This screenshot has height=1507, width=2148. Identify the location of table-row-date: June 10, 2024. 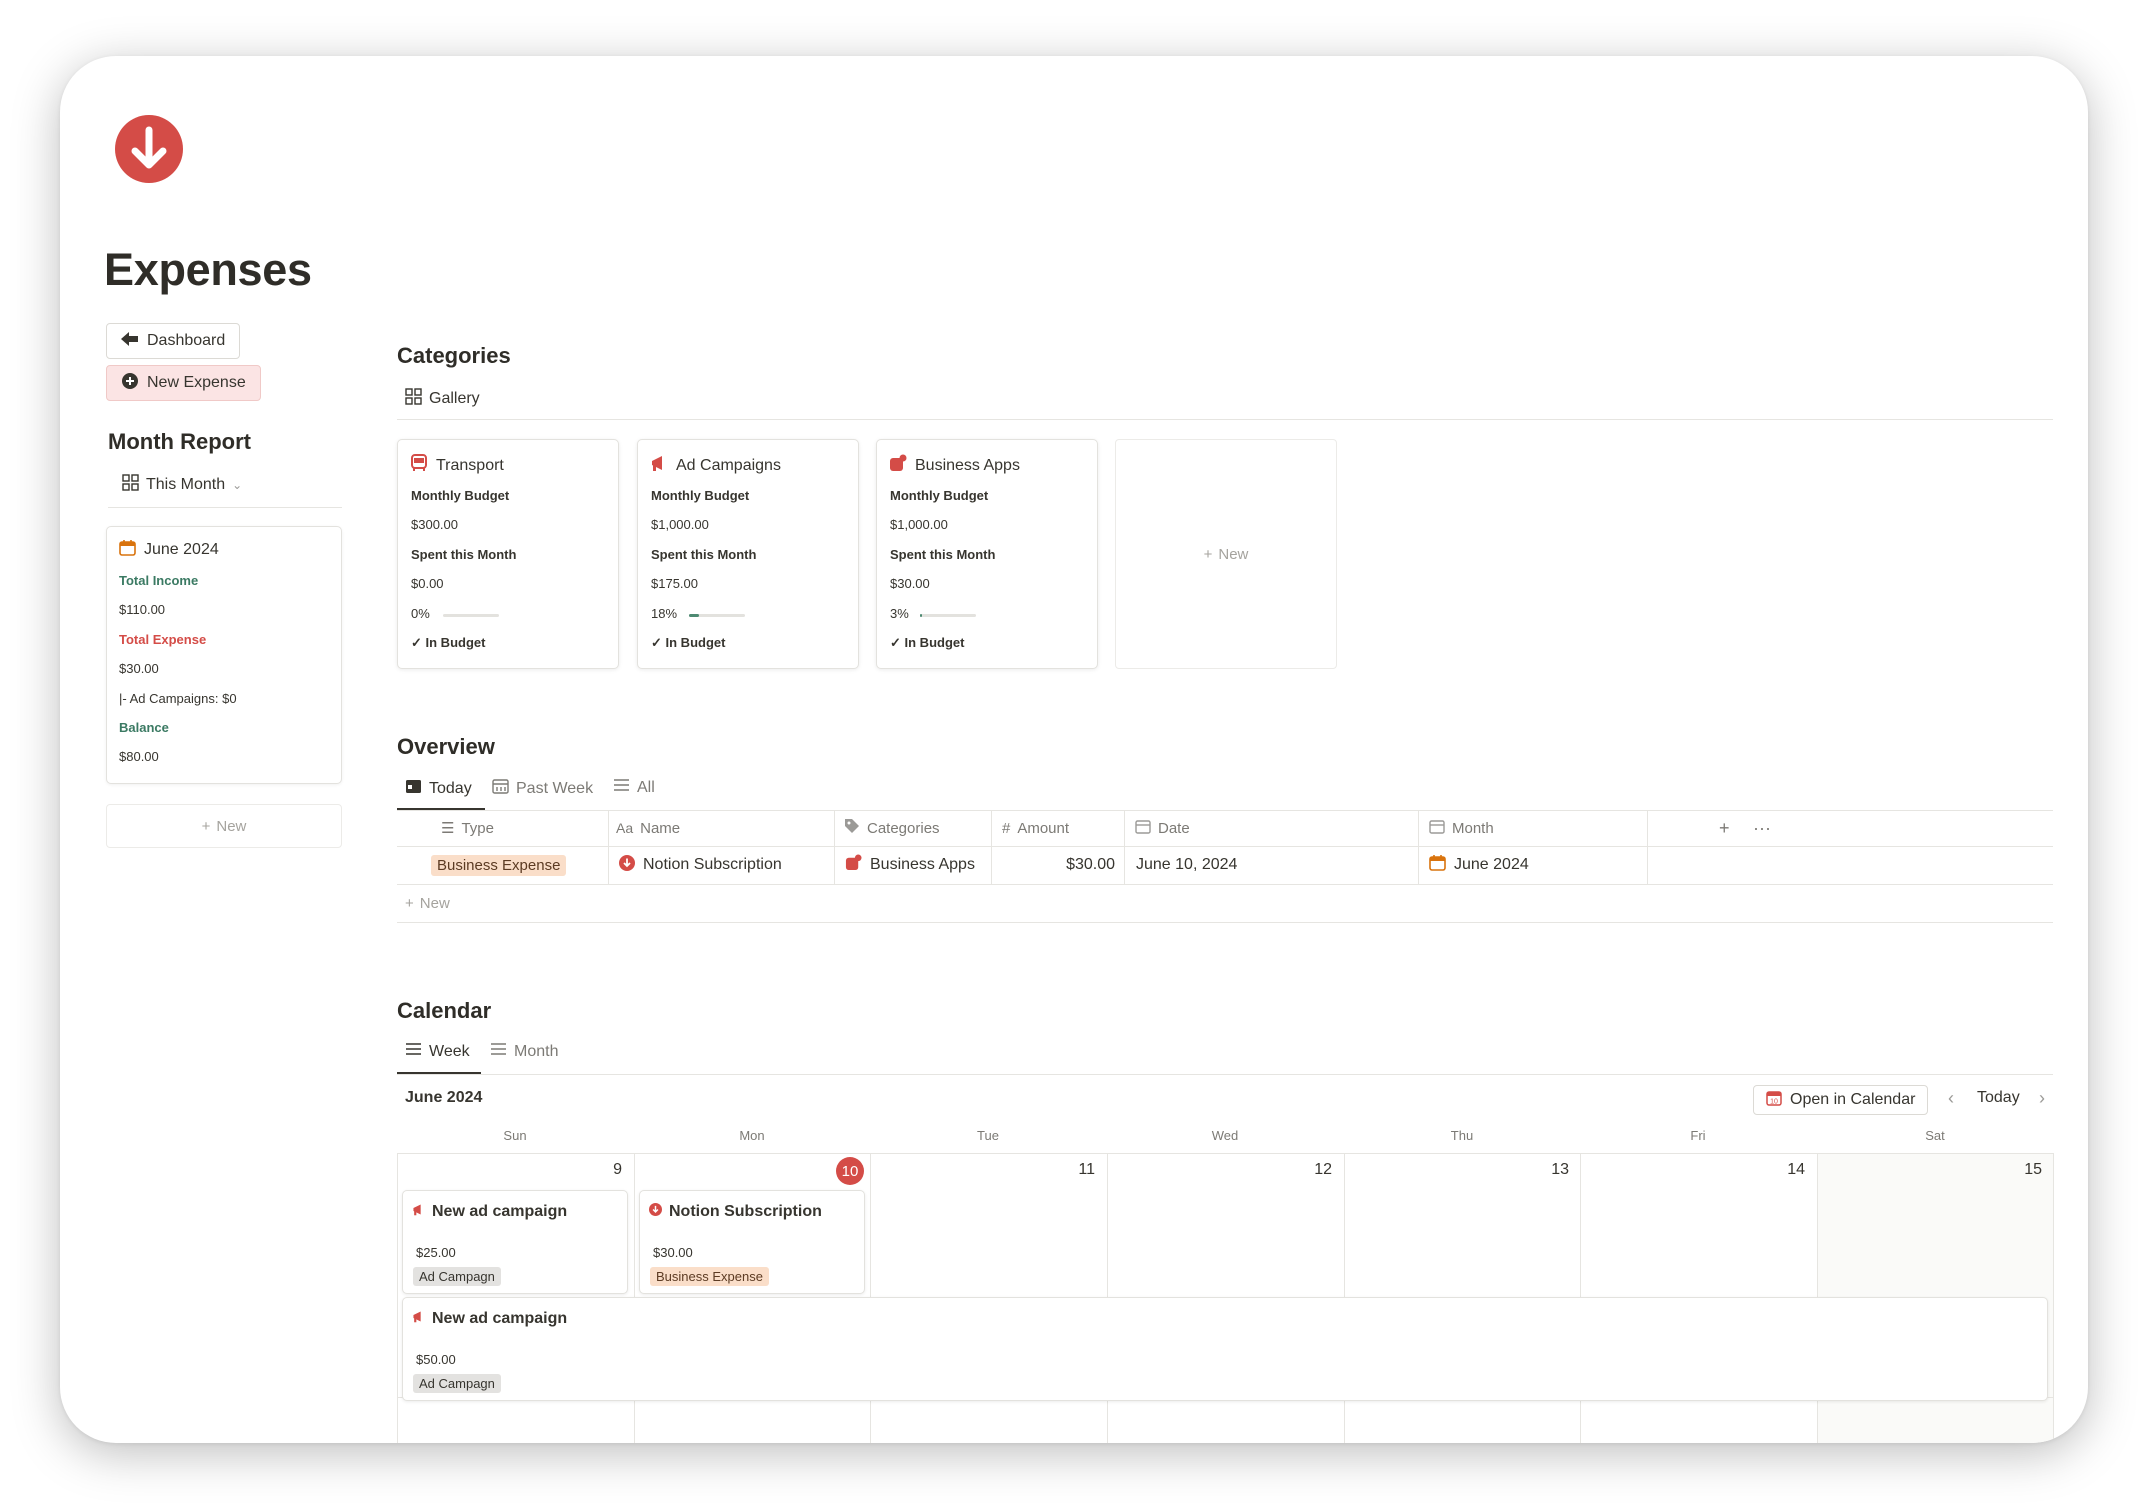
(1186, 865).